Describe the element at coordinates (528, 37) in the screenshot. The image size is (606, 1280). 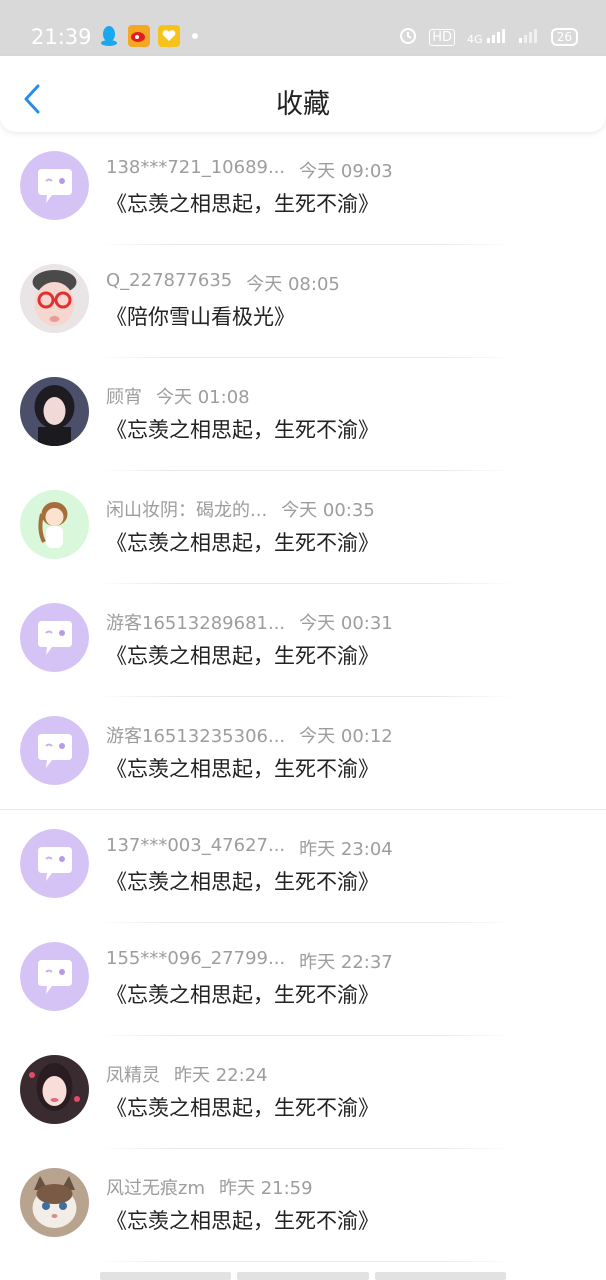
I see `signal-icon` at that location.